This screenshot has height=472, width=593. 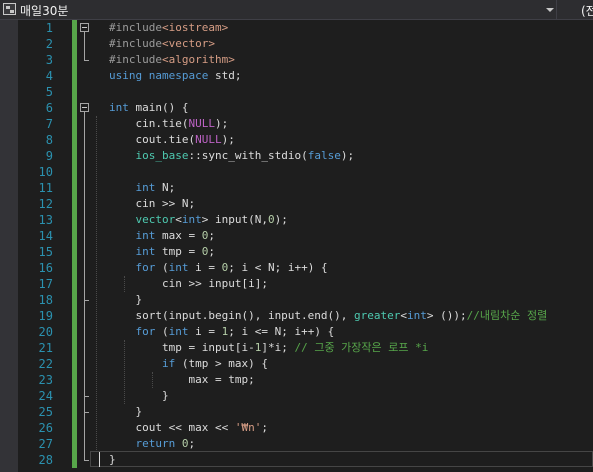 I want to click on code-line: 16 for (int i = 0; i < N; i++) {, so click(x=305, y=268).